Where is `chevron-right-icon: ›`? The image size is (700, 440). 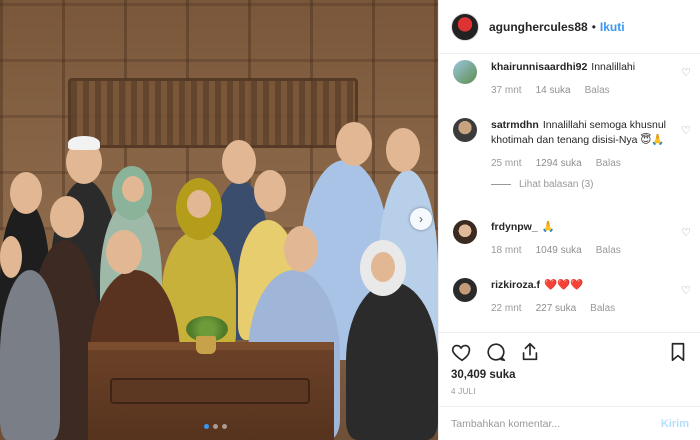
chevron-right-icon: › is located at coordinates (421, 219).